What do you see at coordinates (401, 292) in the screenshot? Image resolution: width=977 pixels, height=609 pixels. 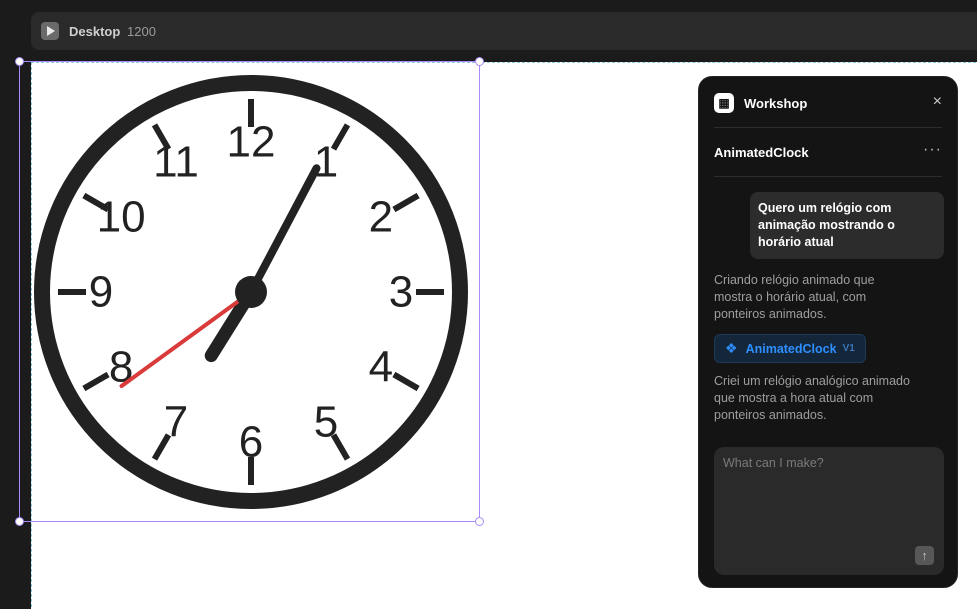 I see `clock-numeral: 3` at bounding box center [401, 292].